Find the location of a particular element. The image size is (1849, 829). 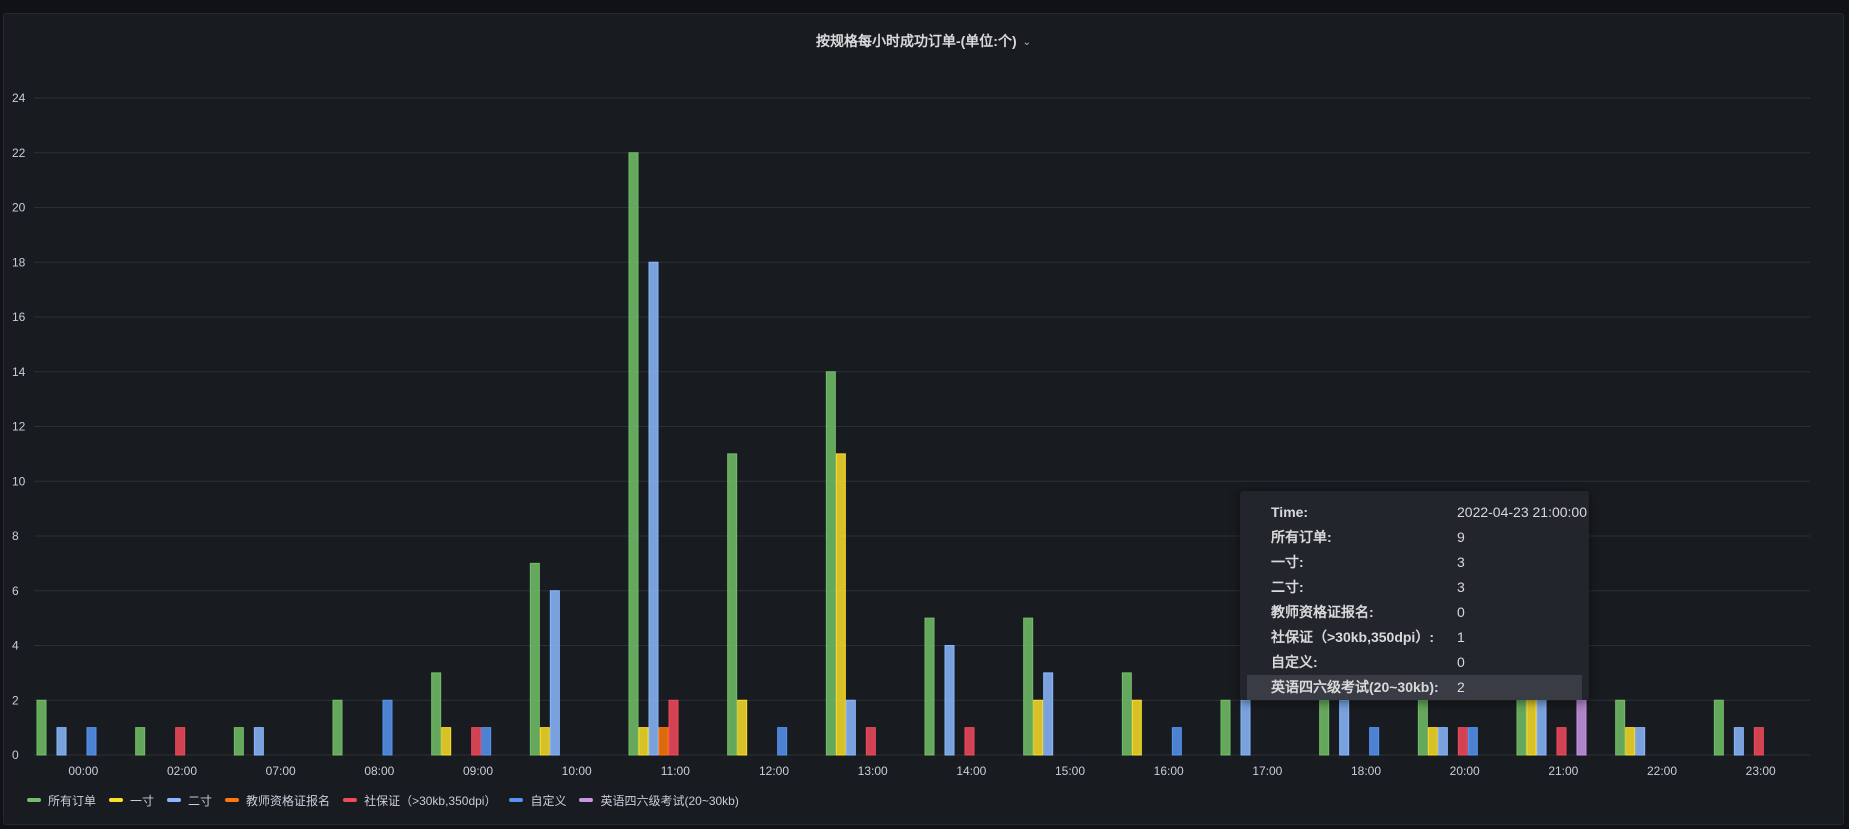

y-tick-label: 0 is located at coordinates (15, 755).